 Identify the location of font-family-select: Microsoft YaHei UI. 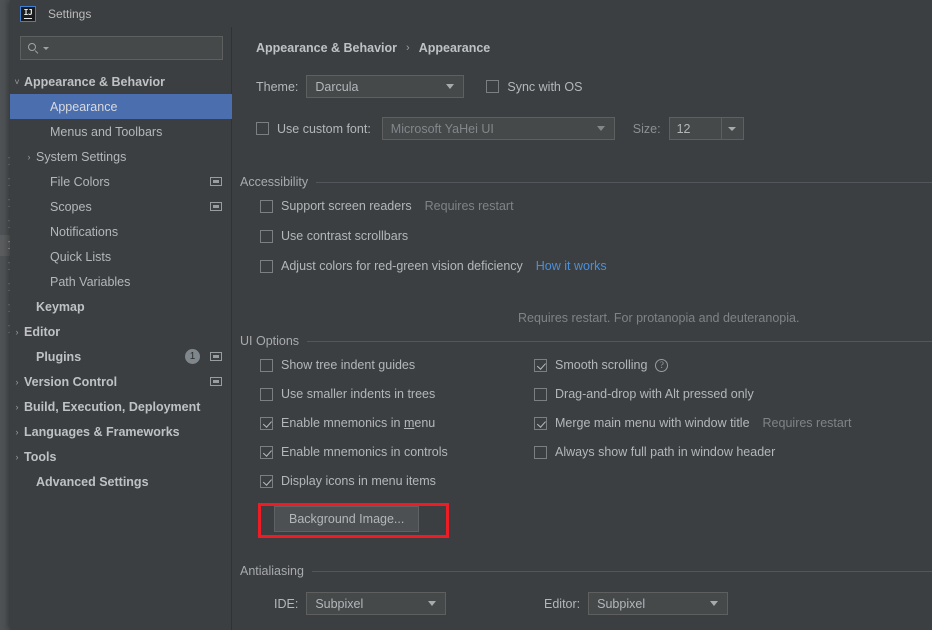
(498, 128).